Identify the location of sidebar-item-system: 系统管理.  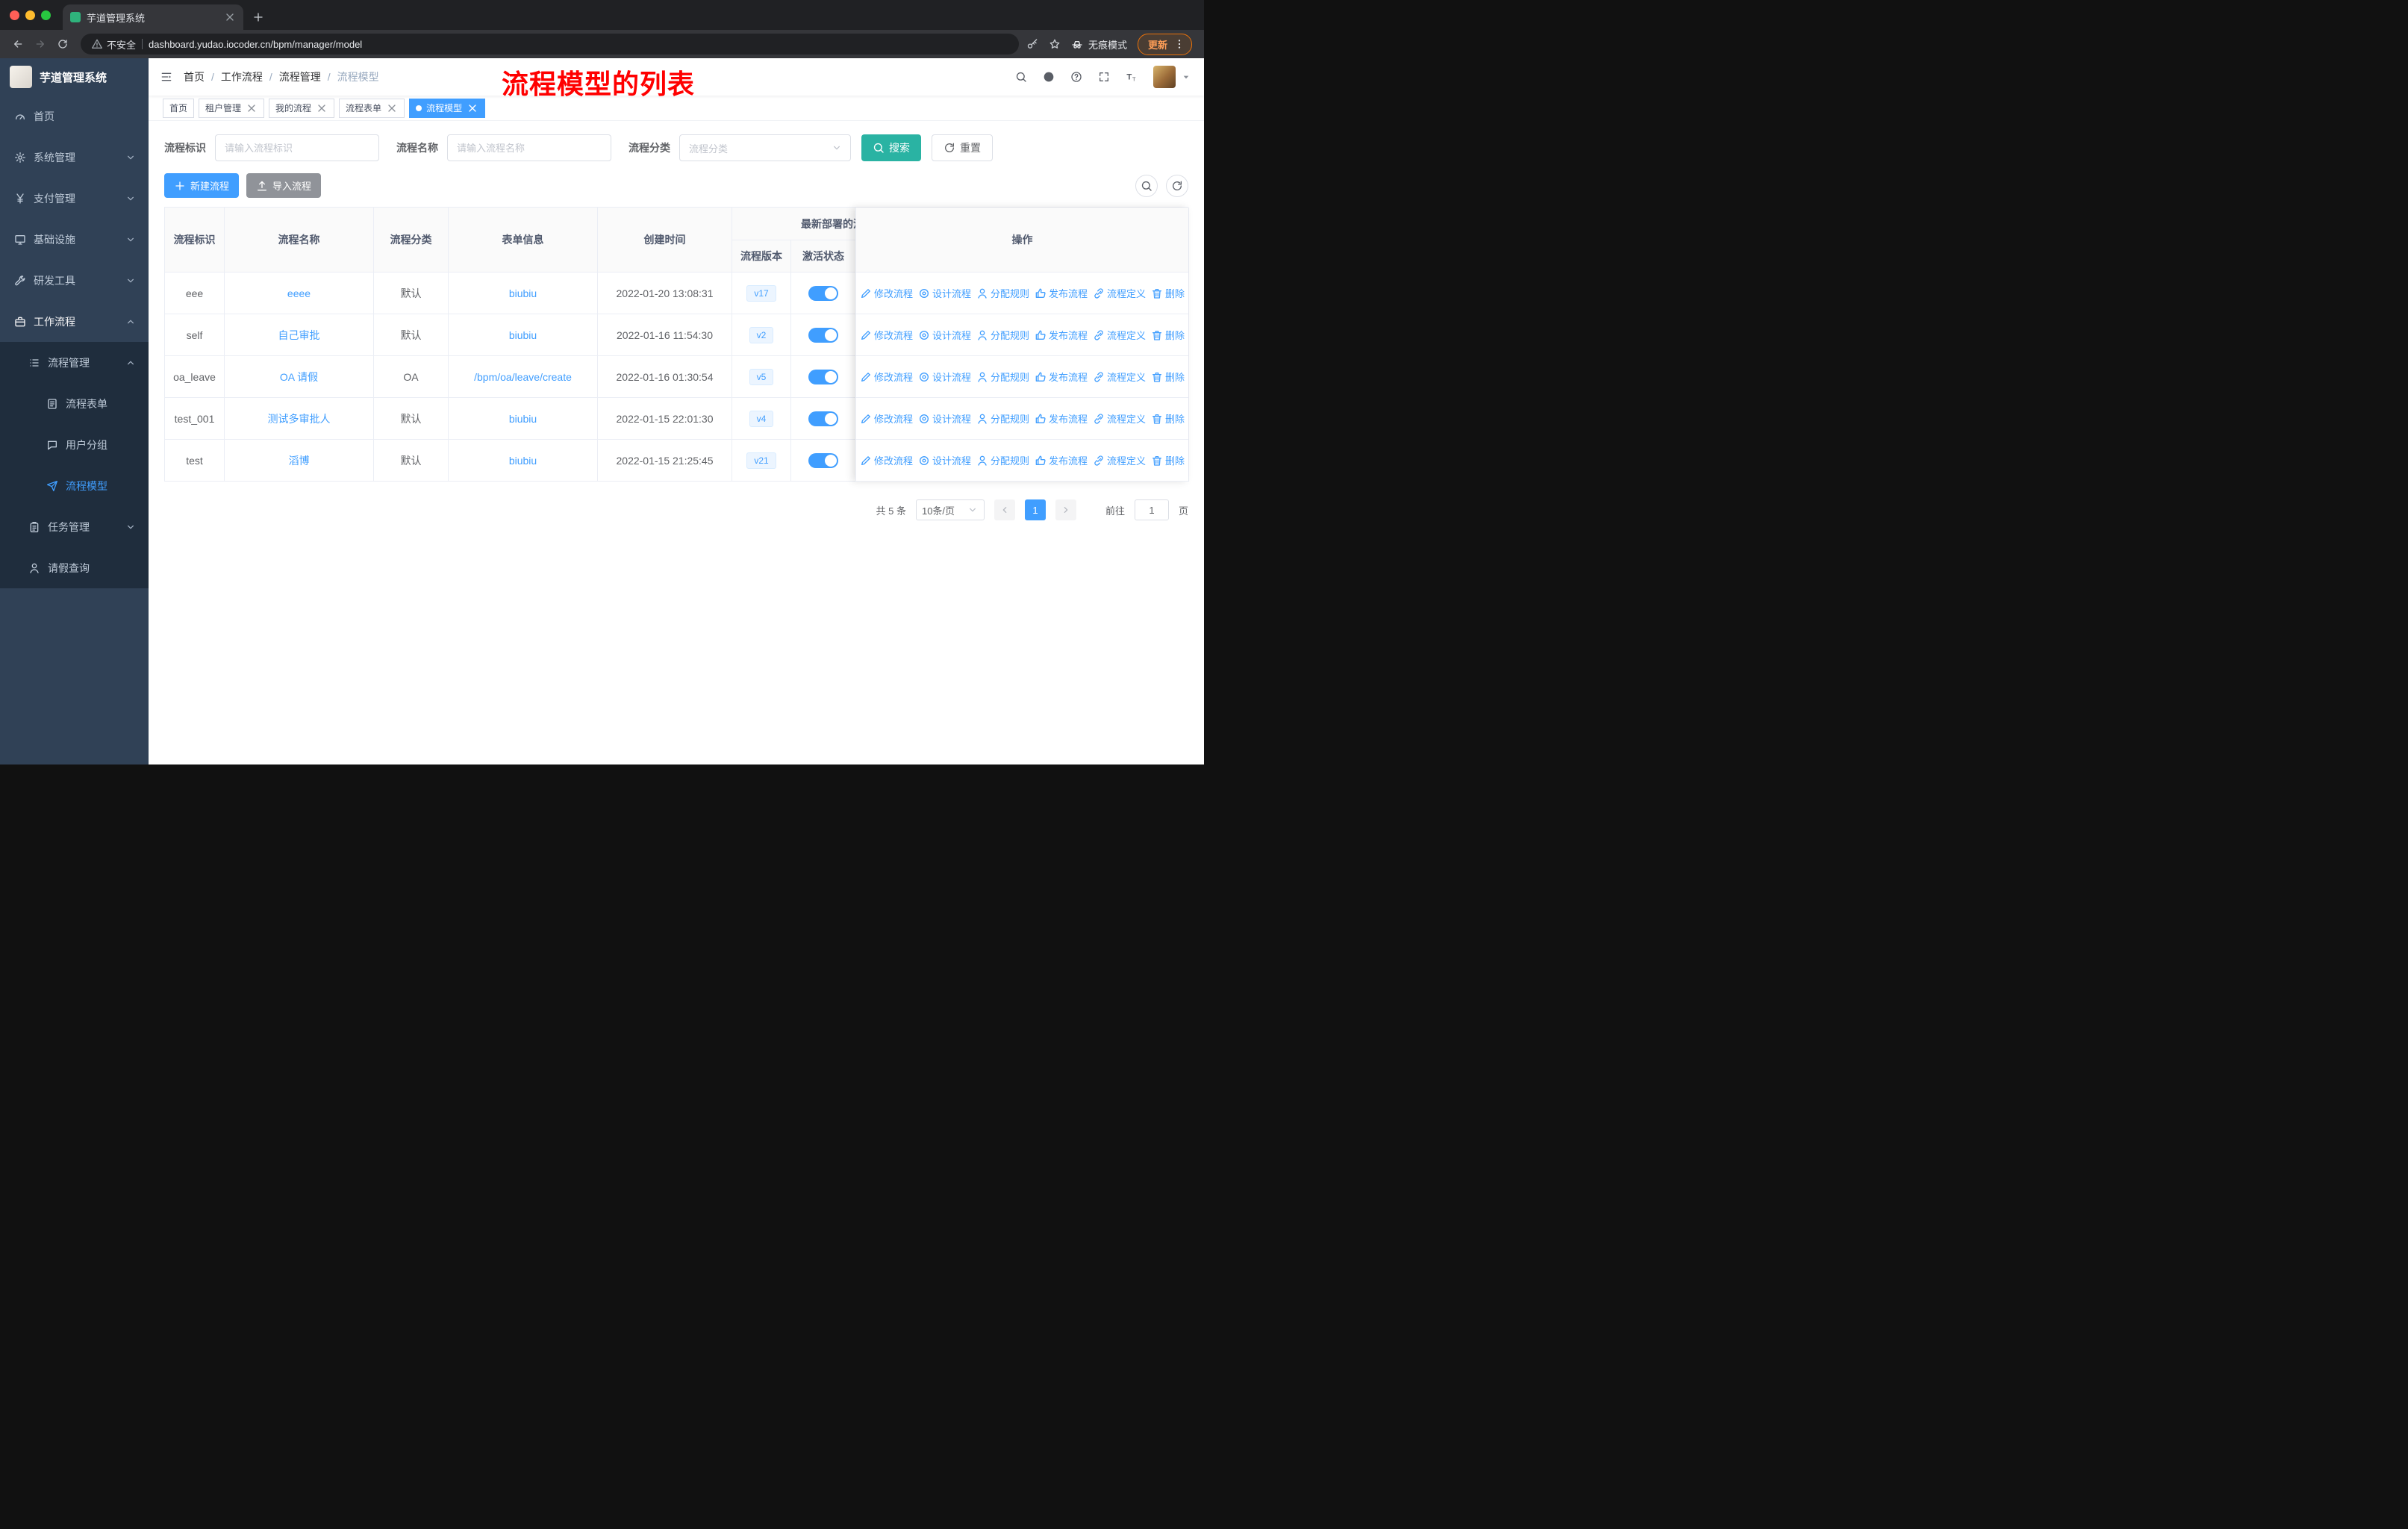
(74, 157).